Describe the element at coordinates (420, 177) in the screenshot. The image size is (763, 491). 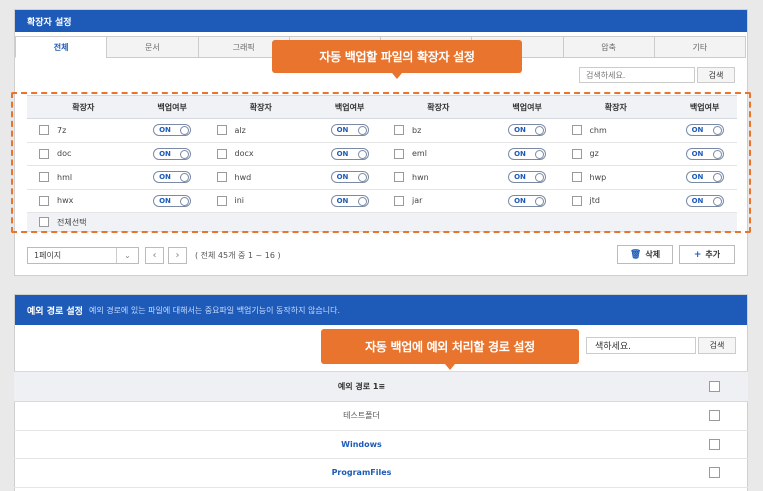
I see `ext-label: hwn` at that location.